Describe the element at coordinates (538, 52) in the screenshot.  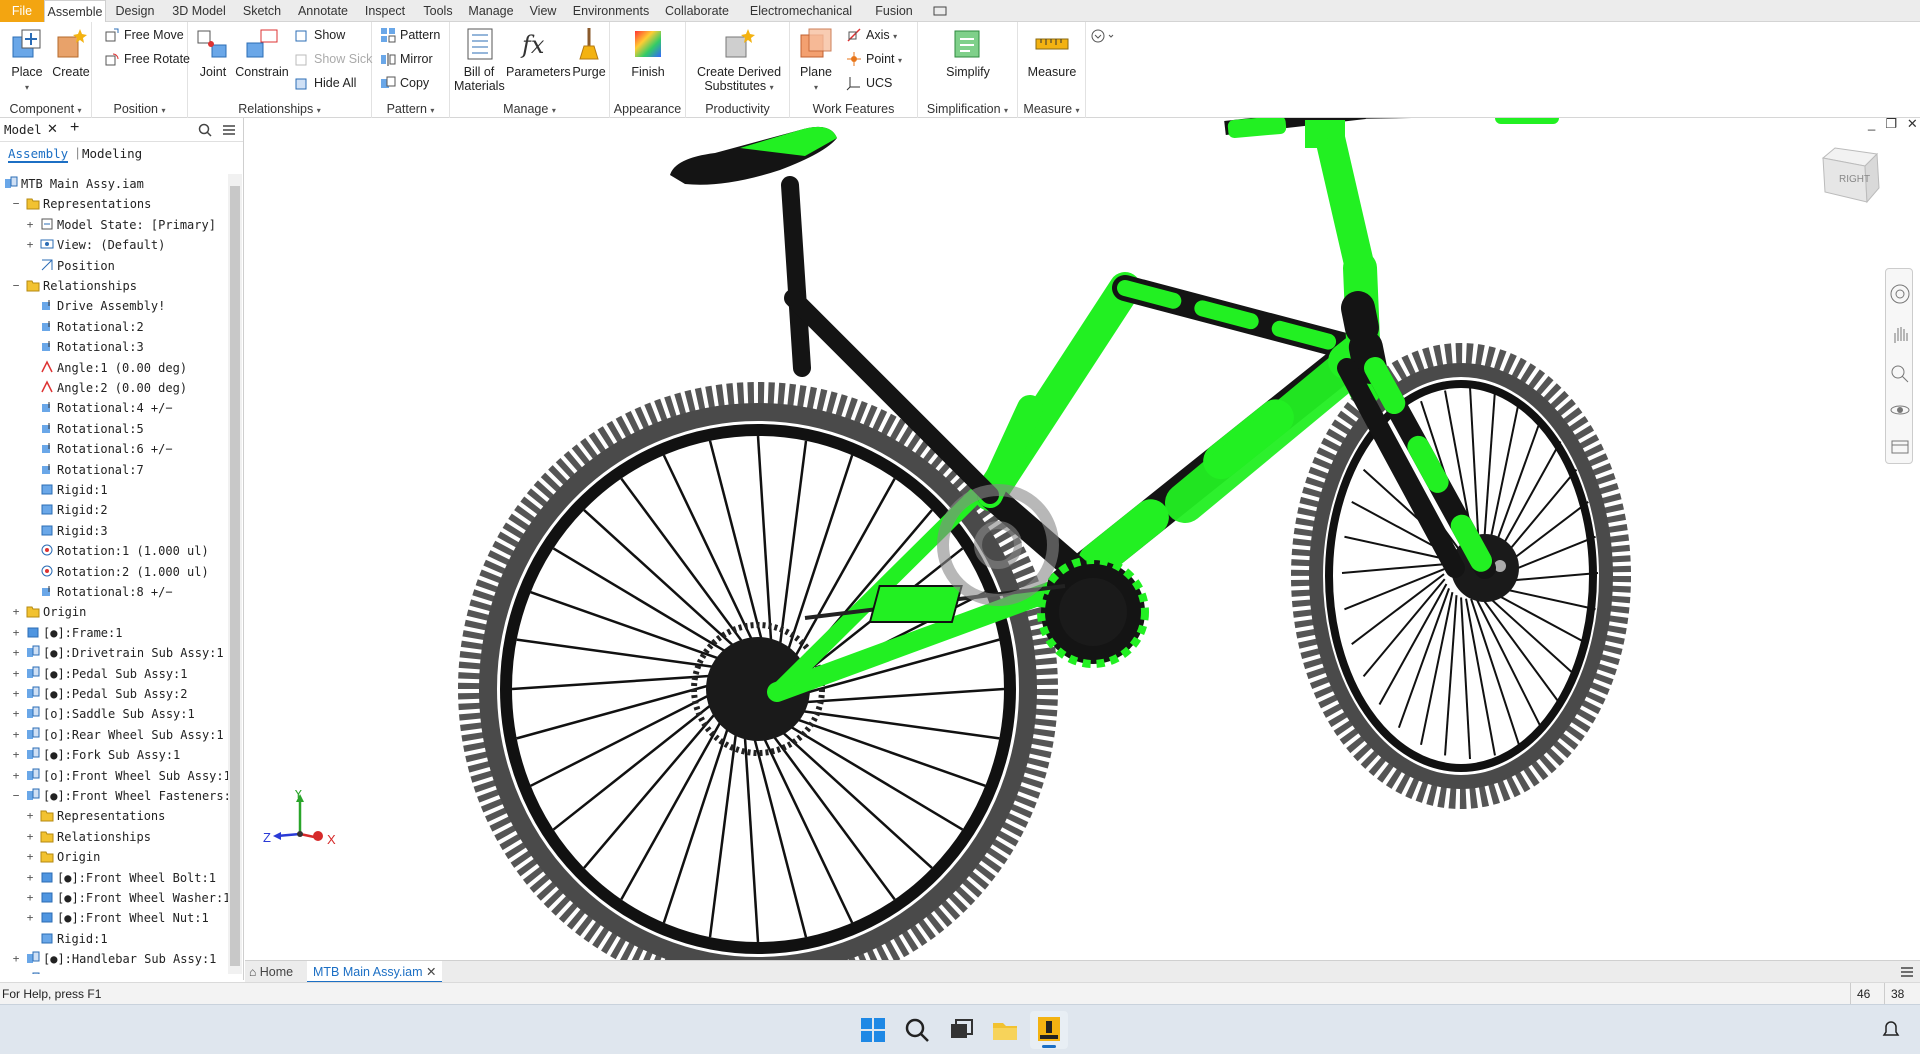
I see `parameters-button: fx Parameters` at that location.